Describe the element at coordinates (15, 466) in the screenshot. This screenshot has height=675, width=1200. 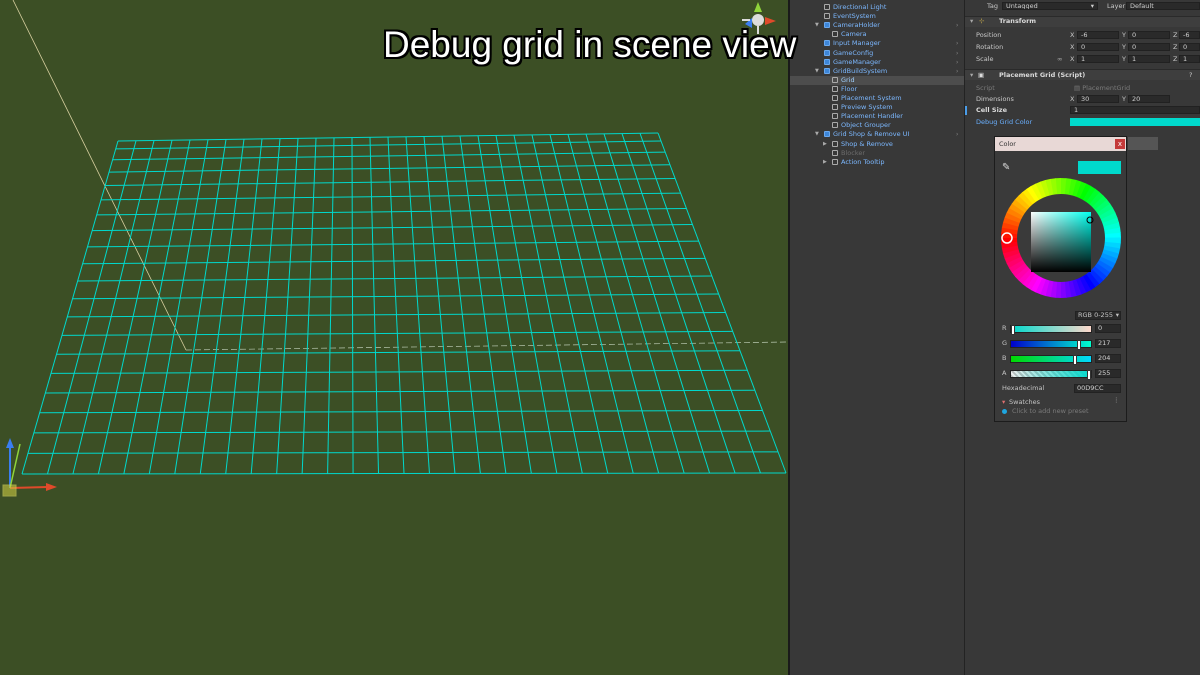
I see `gizmo-y-axis` at that location.